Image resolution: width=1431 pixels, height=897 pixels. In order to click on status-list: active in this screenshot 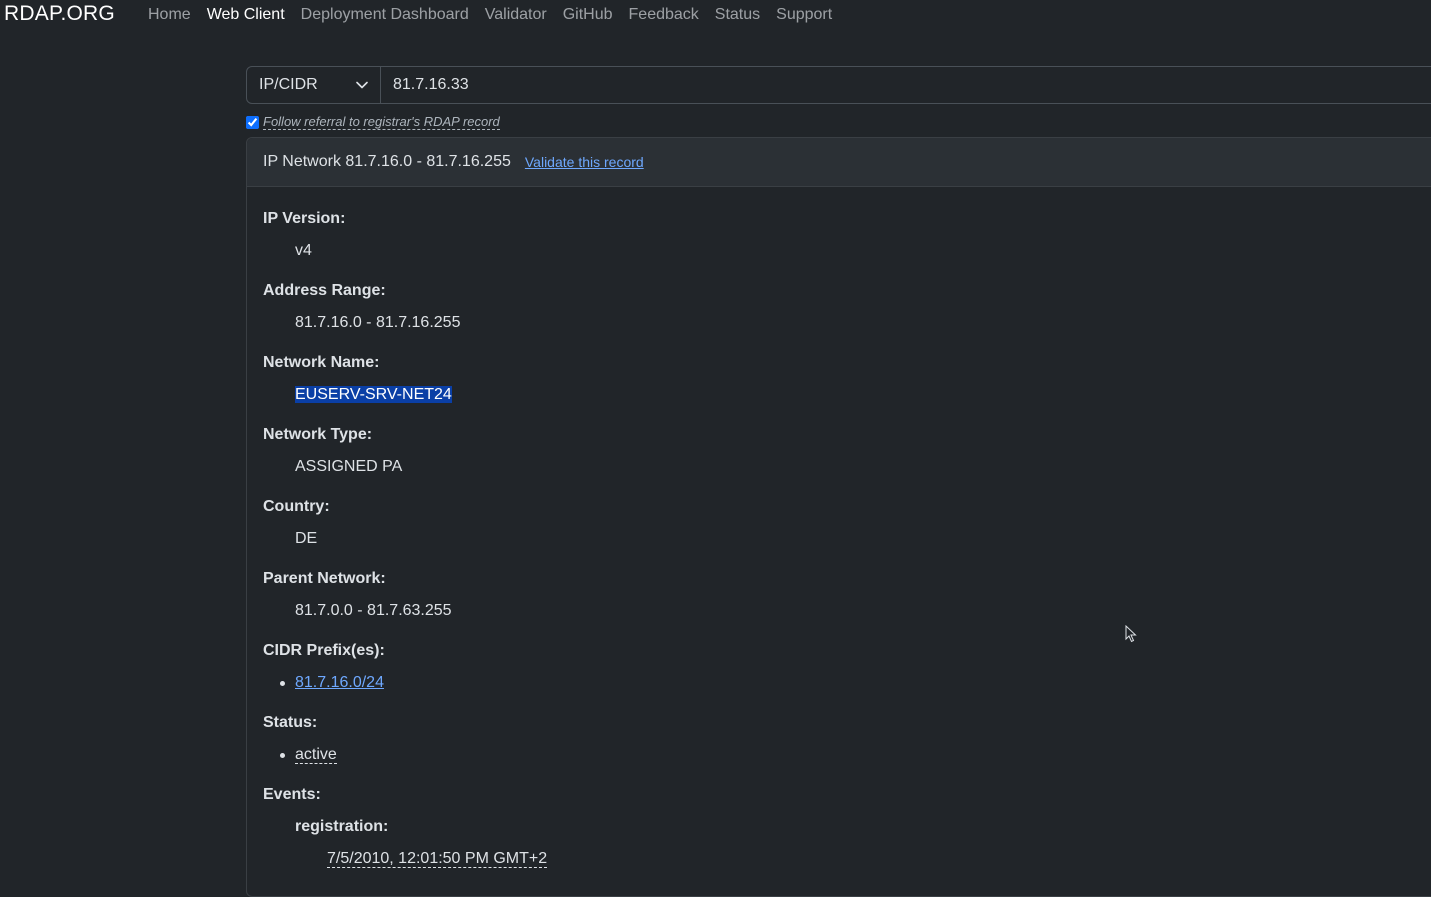, I will do `click(846, 755)`.